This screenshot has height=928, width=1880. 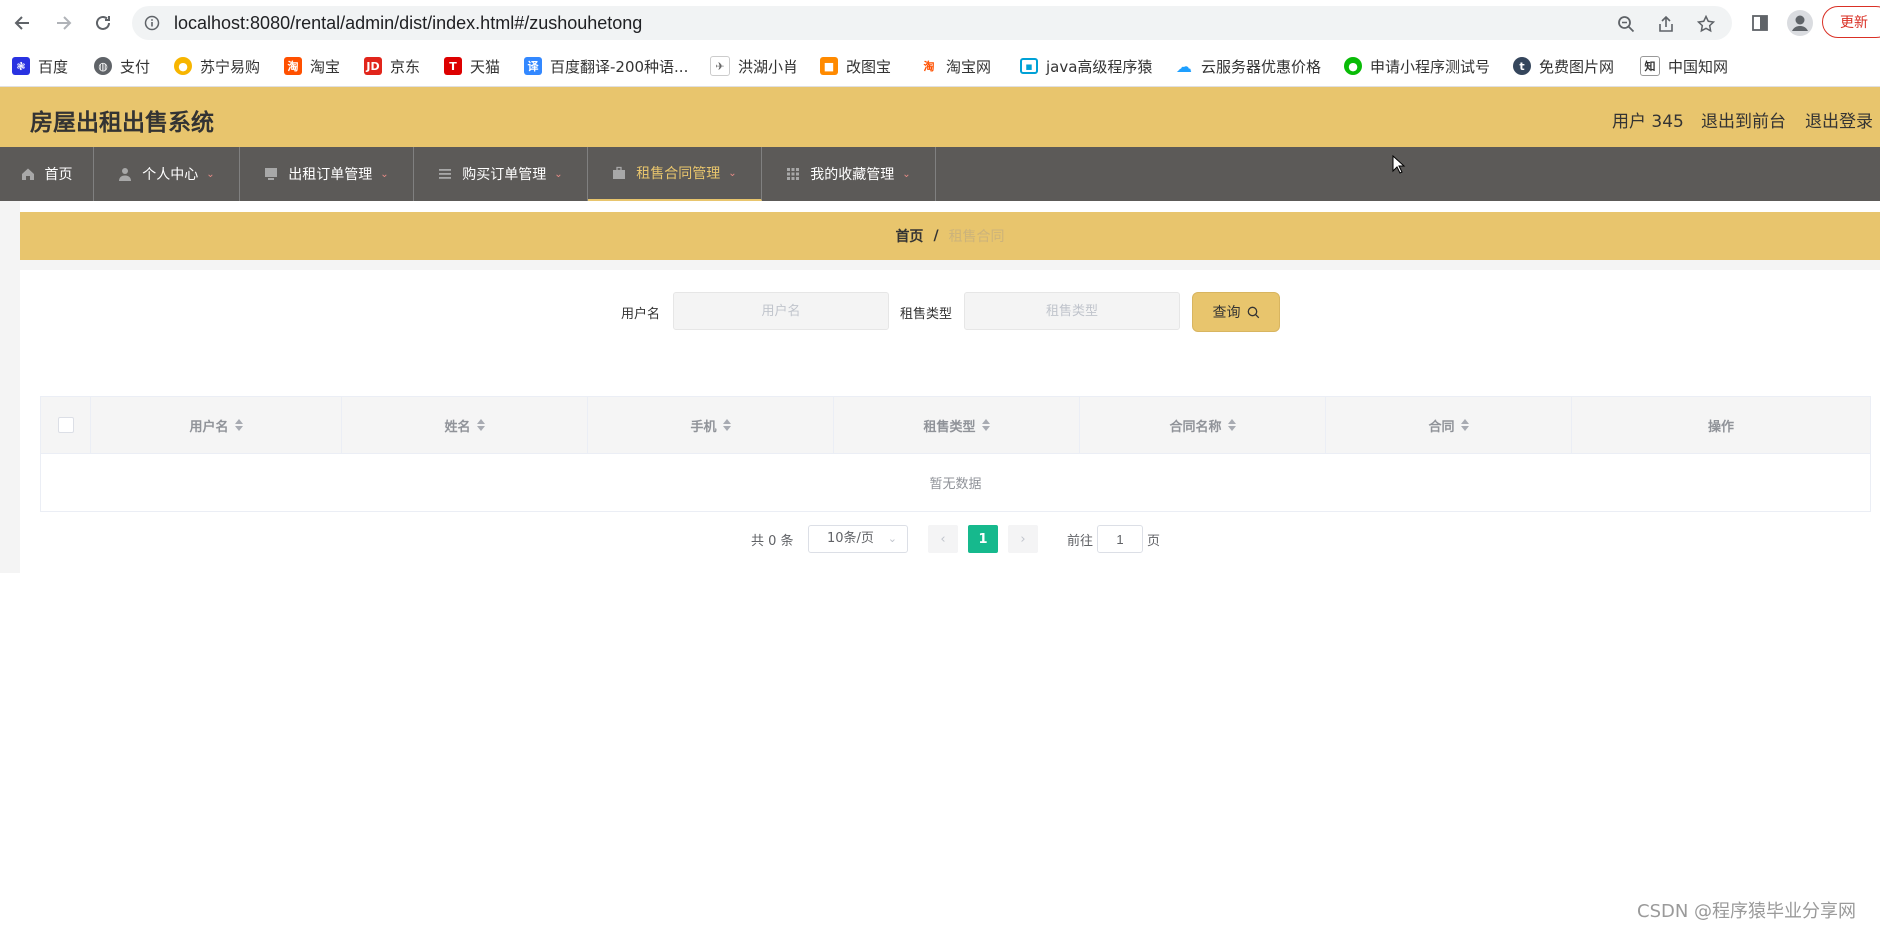 I want to click on monitor-icon, so click(x=271, y=174).